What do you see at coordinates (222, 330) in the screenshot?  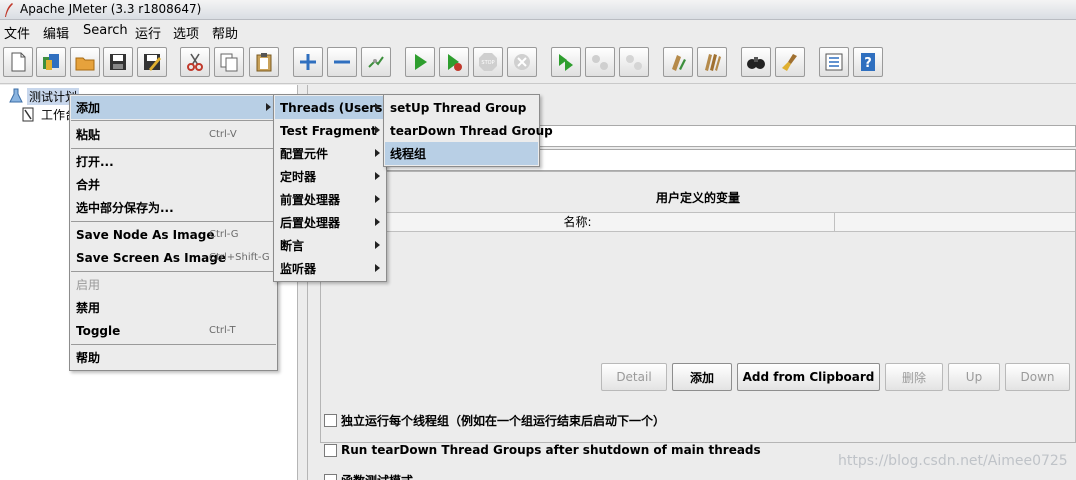 I see `menu-item-shortcut: Ctrl-T` at bounding box center [222, 330].